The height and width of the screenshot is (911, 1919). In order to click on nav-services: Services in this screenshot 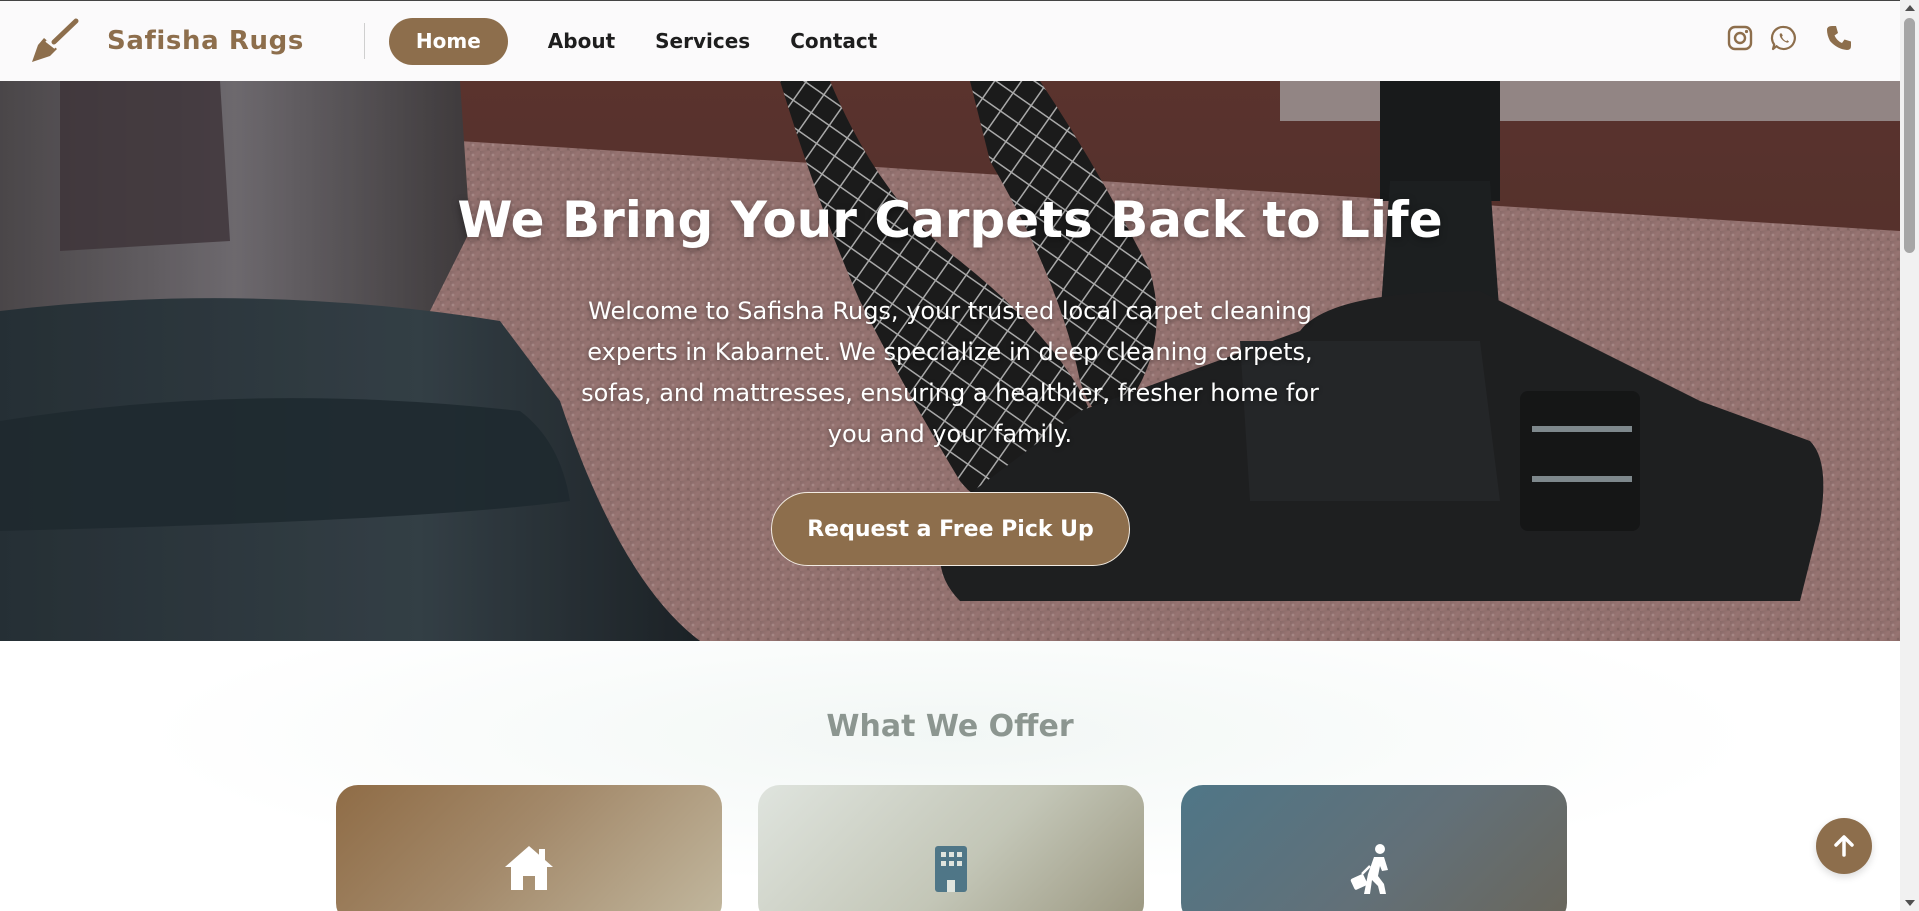, I will do `click(702, 41)`.